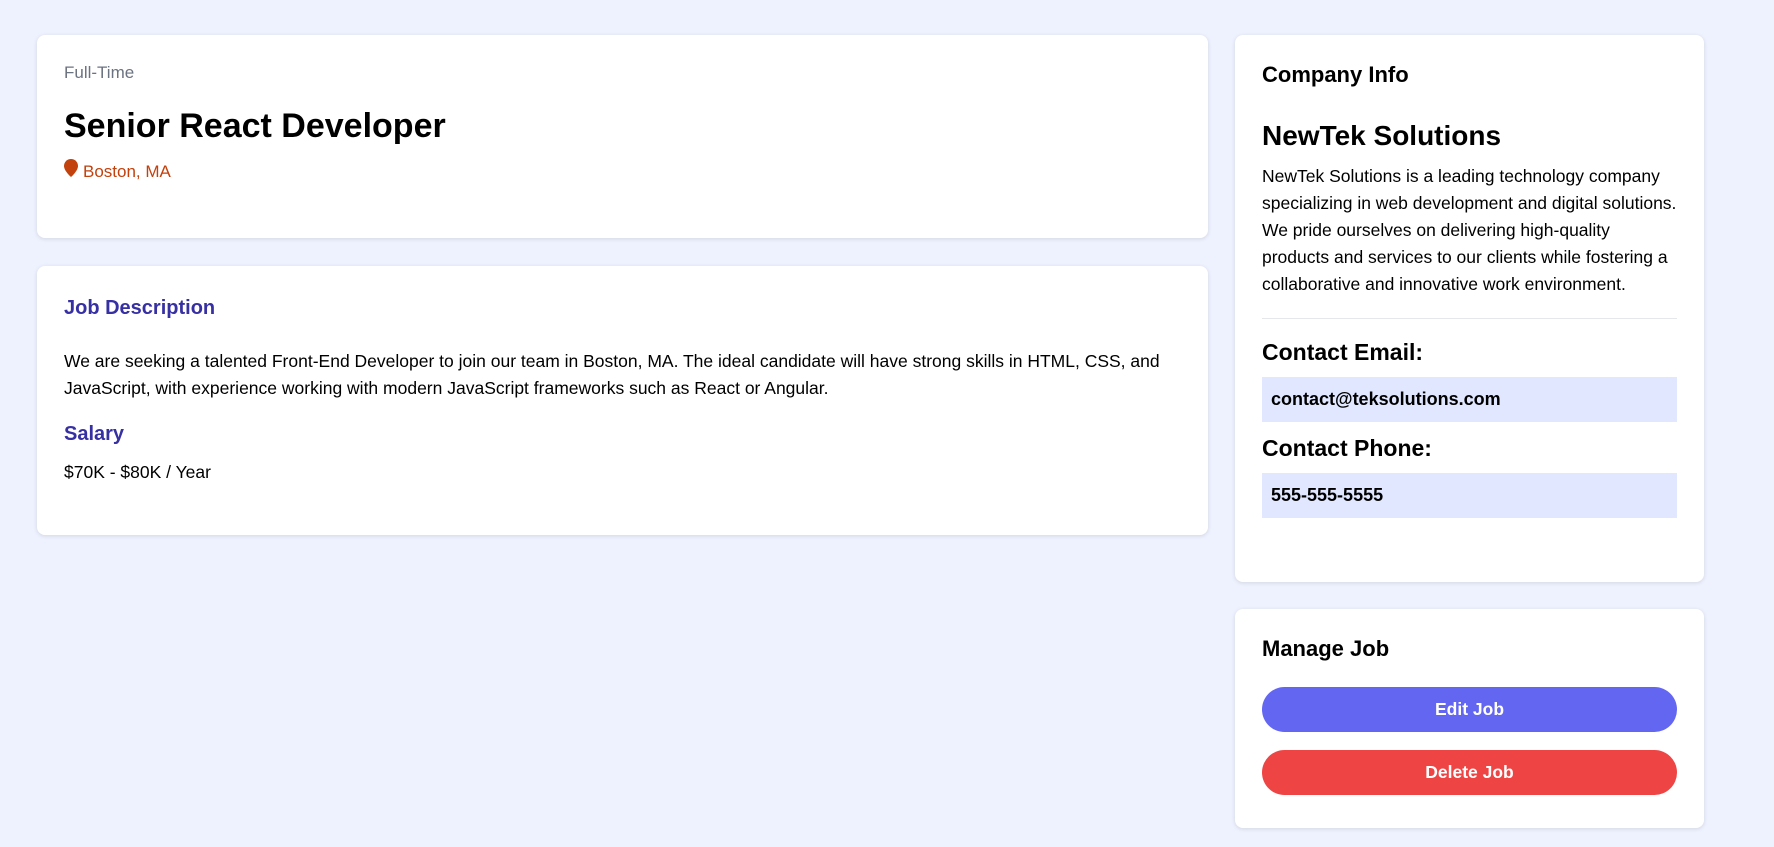 The image size is (1774, 847). What do you see at coordinates (1343, 352) in the screenshot?
I see `contact-email-label: Contact Email:` at bounding box center [1343, 352].